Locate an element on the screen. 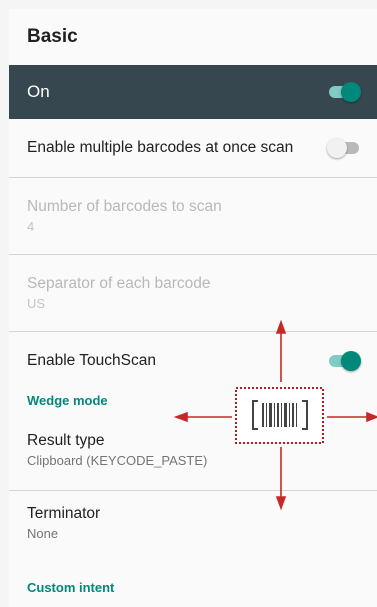 The width and height of the screenshot is (377, 607). master-switch-bar: On is located at coordinates (193, 92).